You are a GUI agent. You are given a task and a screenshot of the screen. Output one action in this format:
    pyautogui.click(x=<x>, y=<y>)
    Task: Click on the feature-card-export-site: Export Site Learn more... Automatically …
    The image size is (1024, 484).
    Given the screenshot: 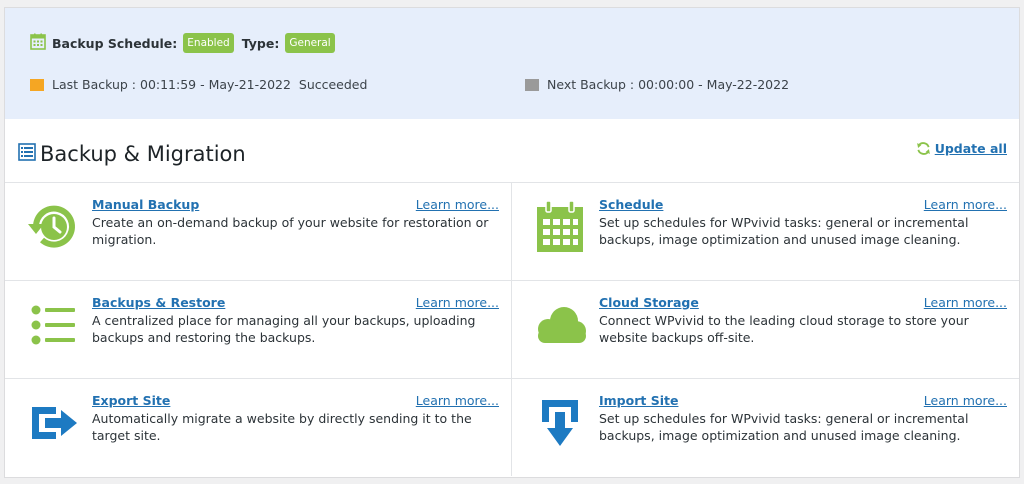 What is the action you would take?
    pyautogui.click(x=258, y=427)
    